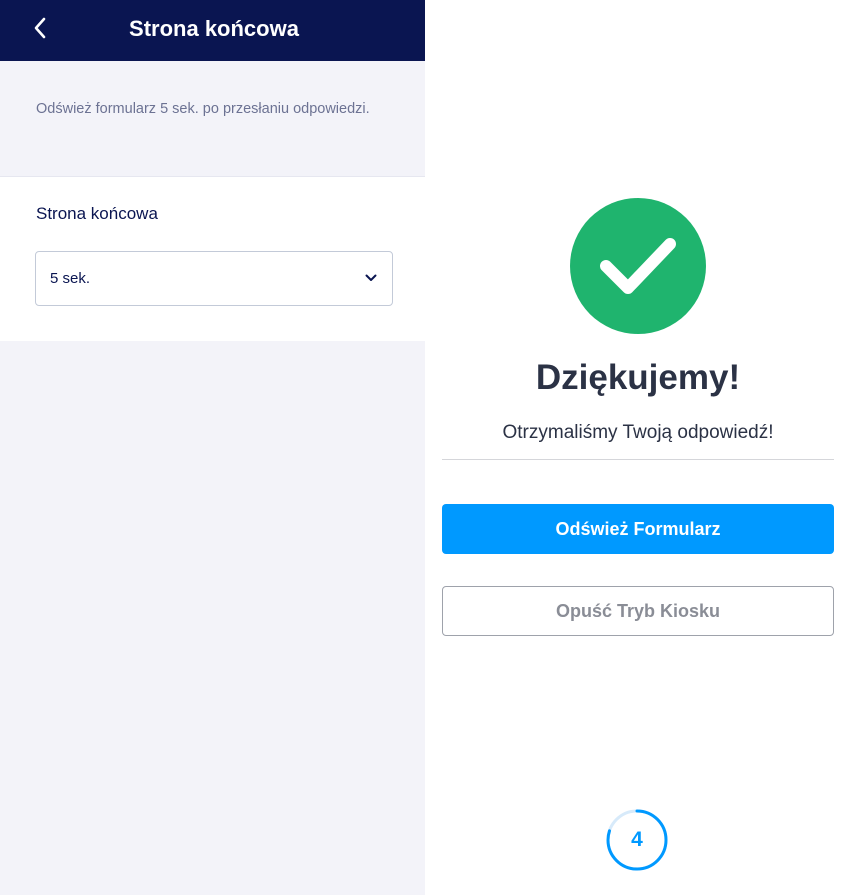 This screenshot has width=851, height=895. I want to click on top-bar: Strona końcowa, so click(212, 30).